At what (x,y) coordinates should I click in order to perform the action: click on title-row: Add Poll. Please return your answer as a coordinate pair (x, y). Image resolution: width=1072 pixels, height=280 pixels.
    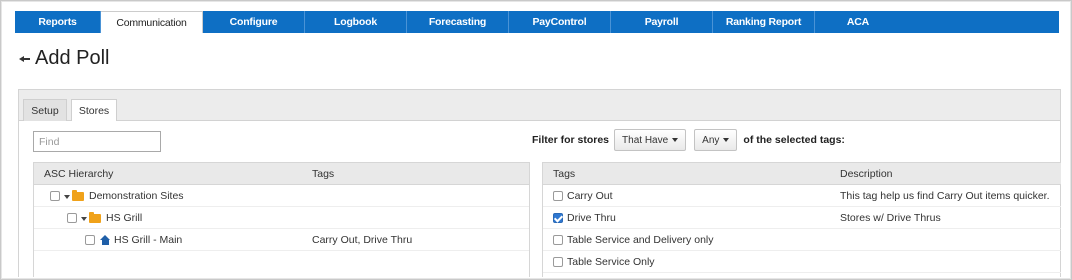
    Looking at the image, I should click on (64, 58).